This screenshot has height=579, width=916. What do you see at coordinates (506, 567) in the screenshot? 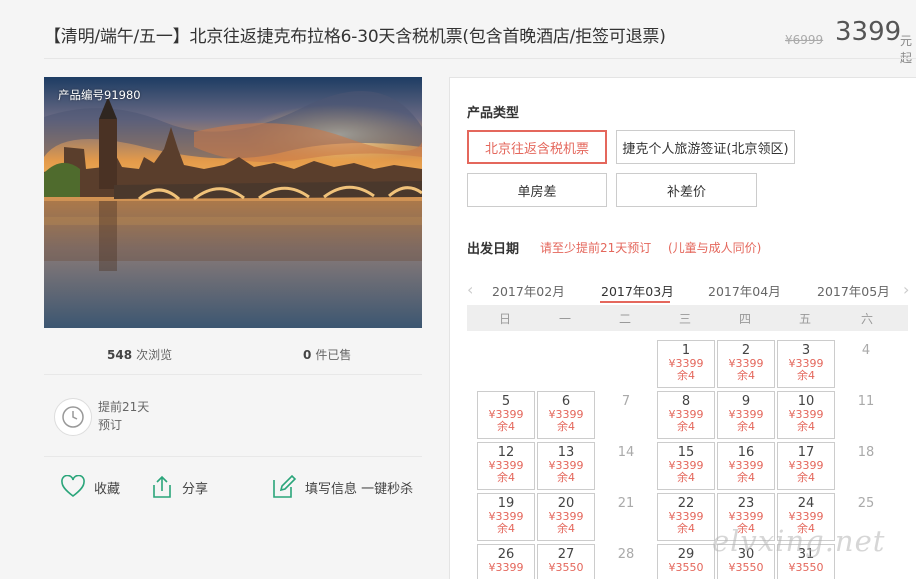
I see `day-price: ¥3399` at bounding box center [506, 567].